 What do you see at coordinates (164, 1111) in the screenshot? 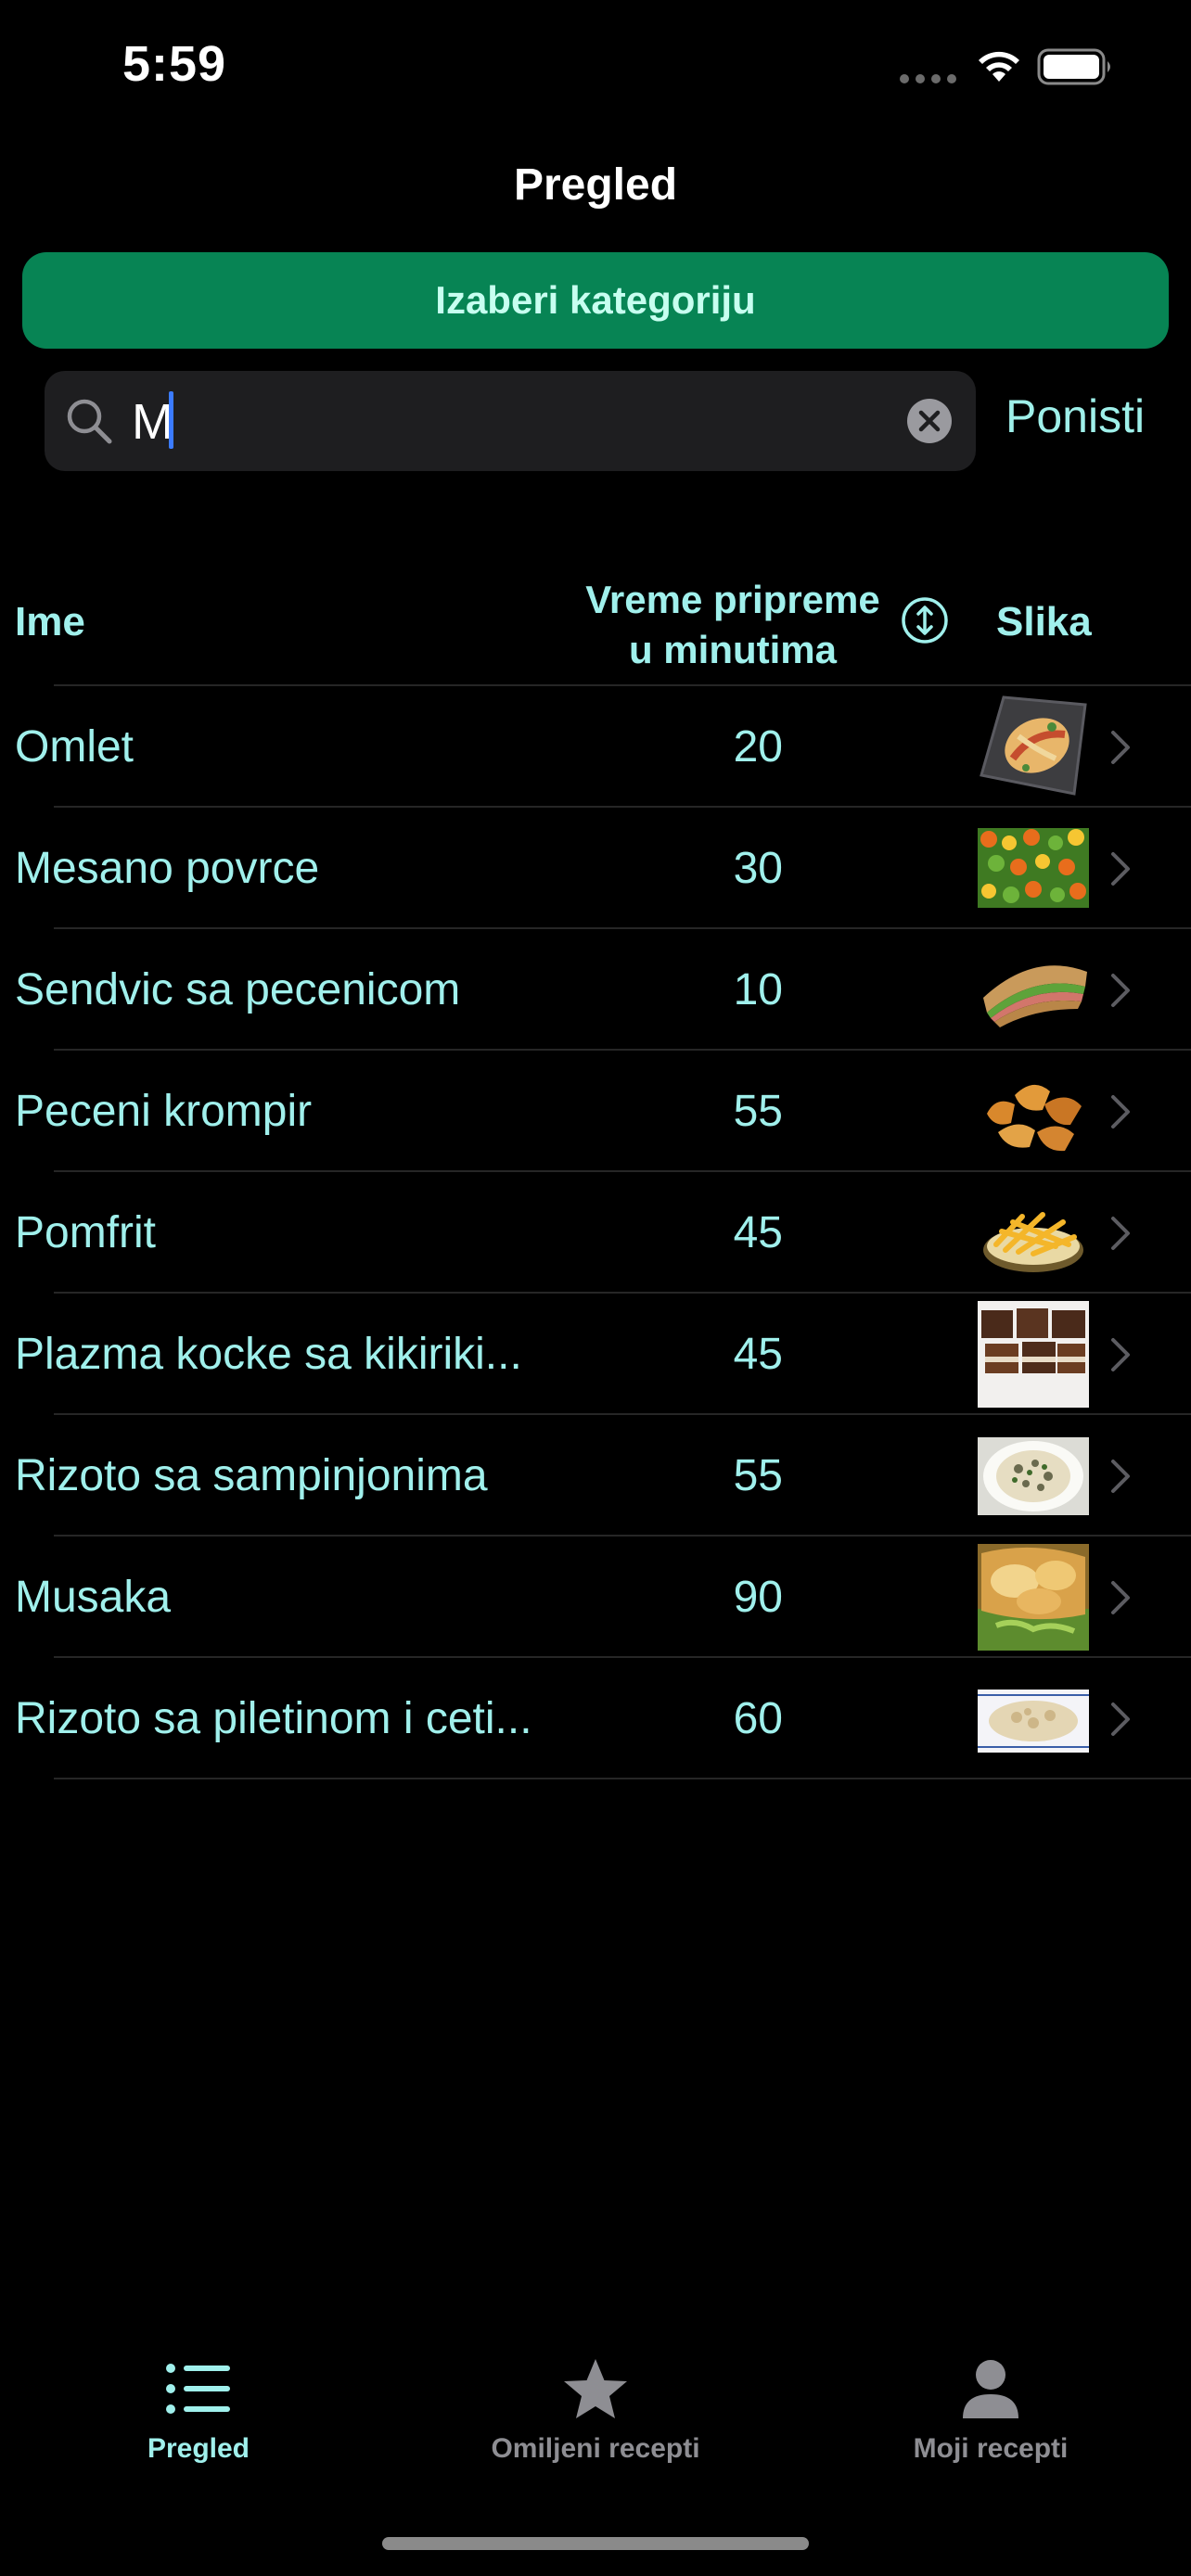
I see `recipe-name: Peceni krompir` at bounding box center [164, 1111].